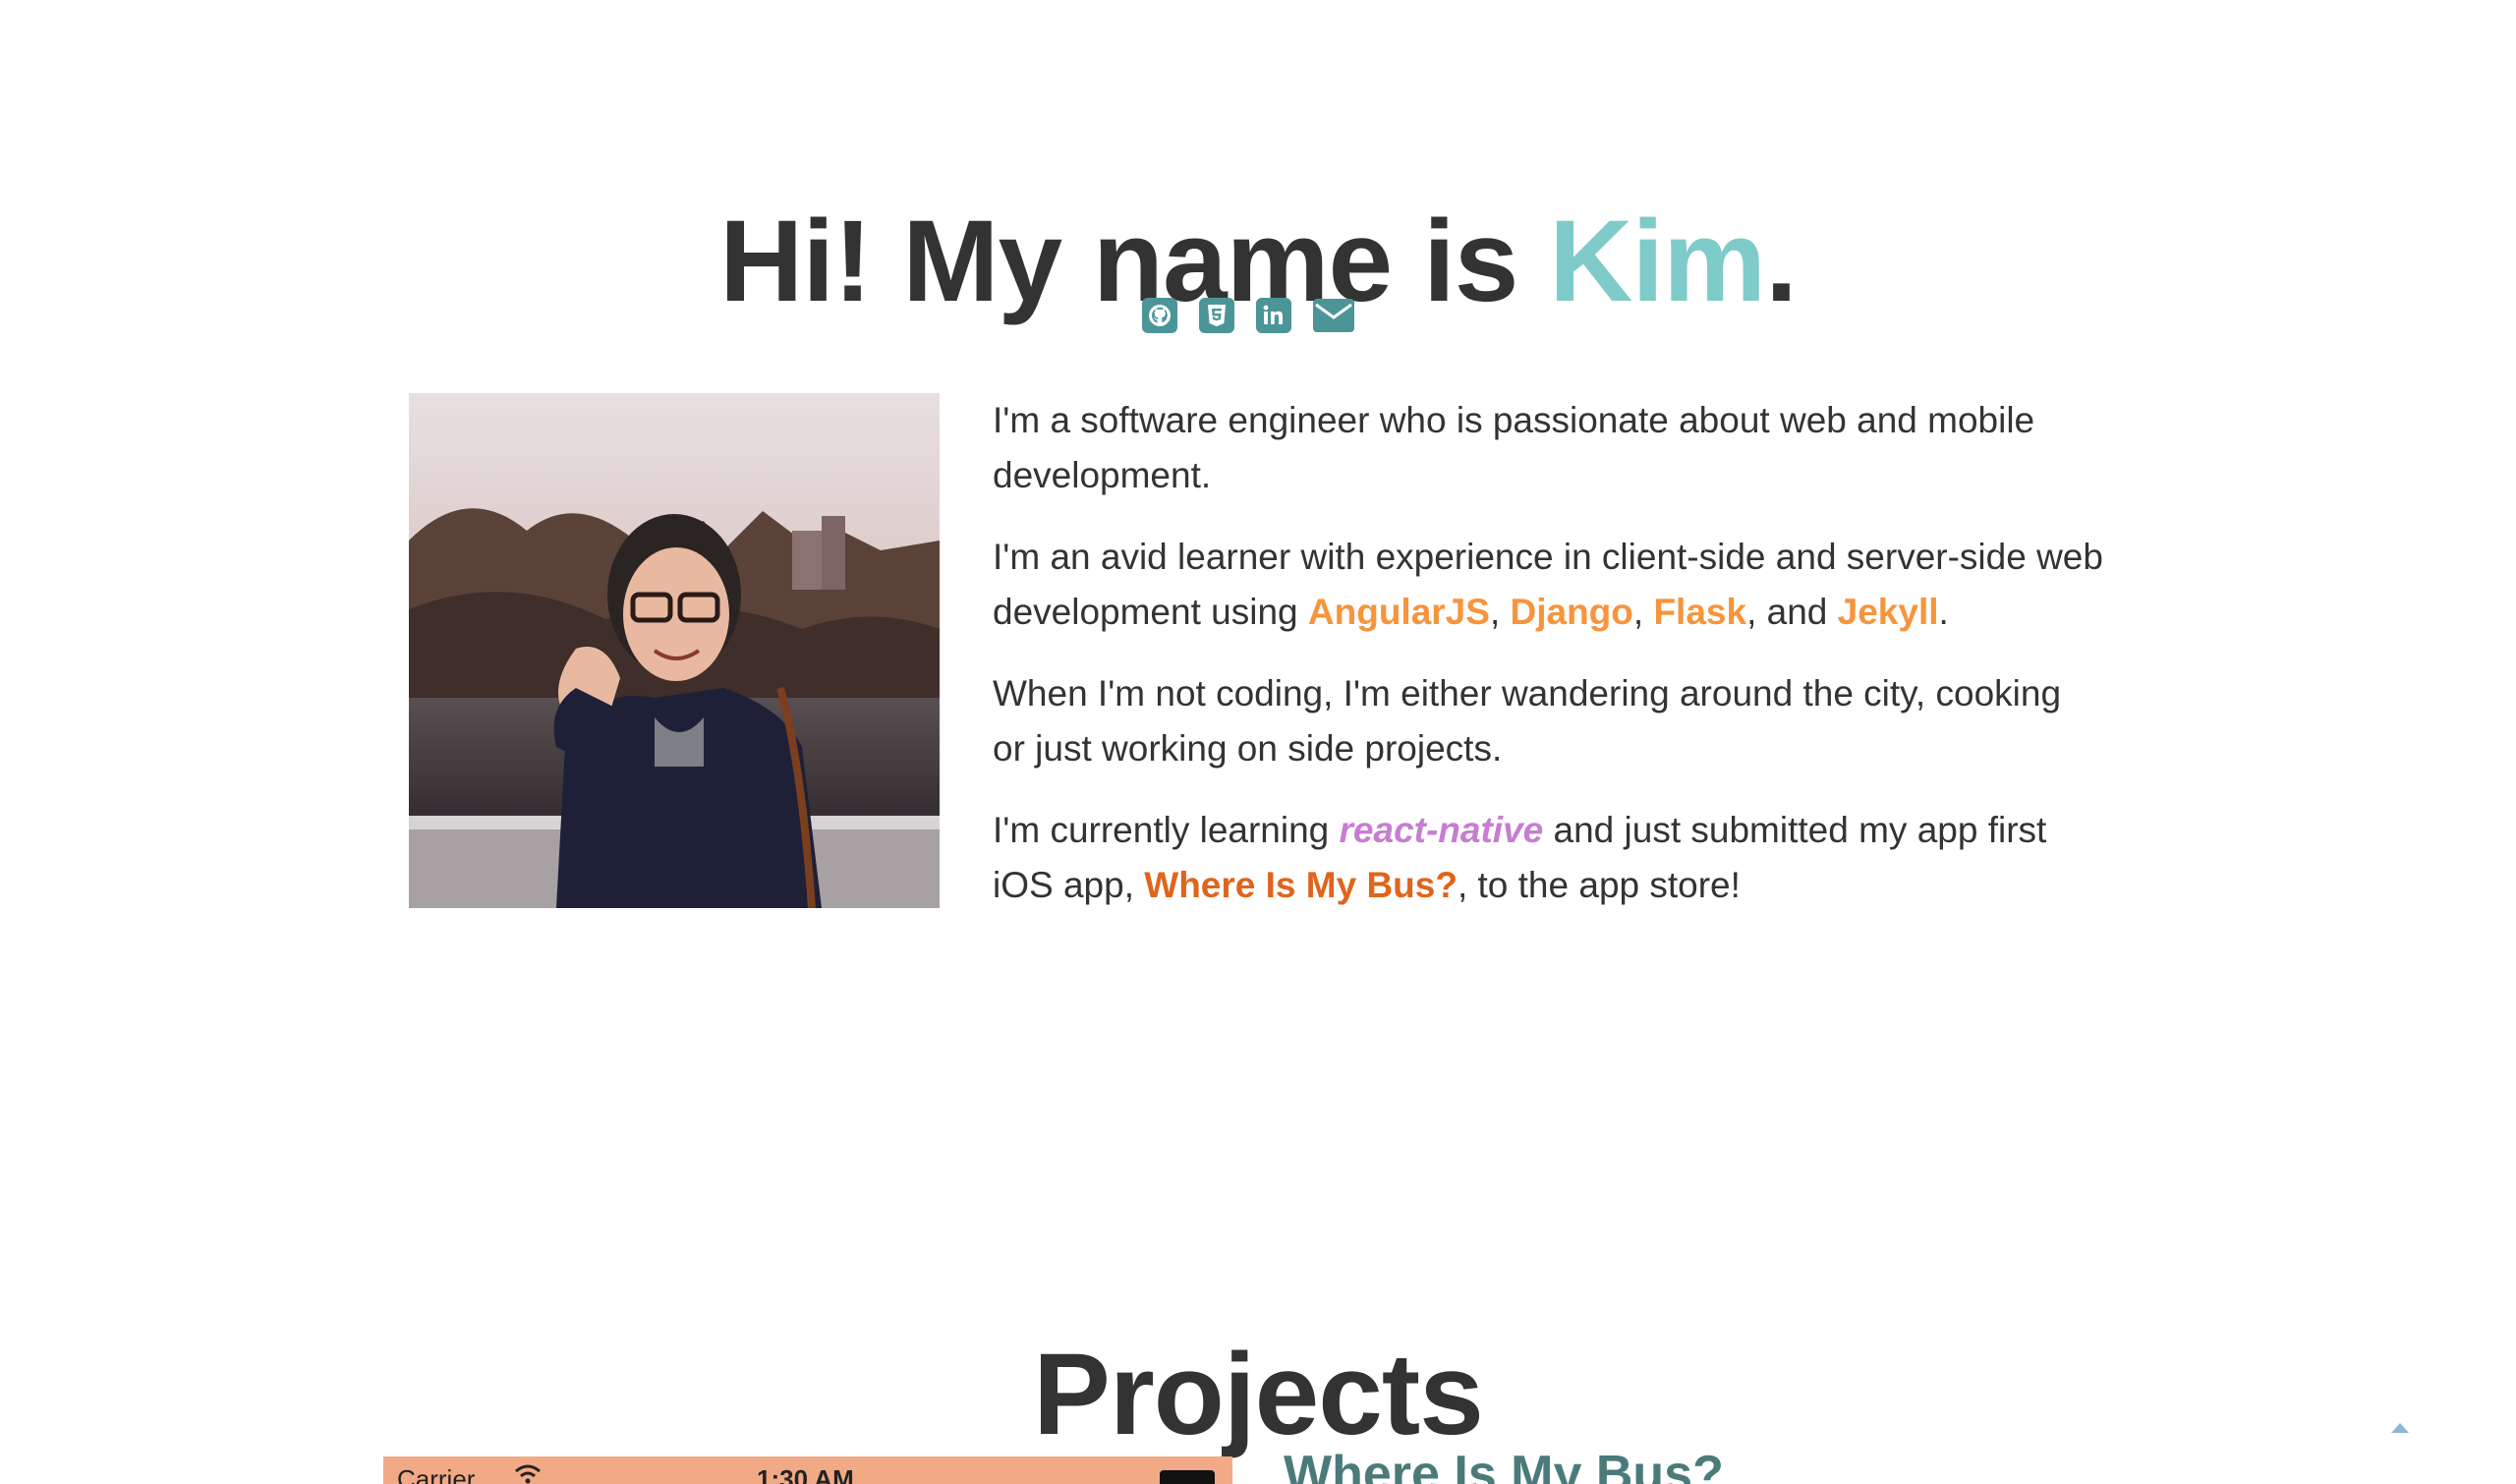 This screenshot has height=1484, width=2516. Describe the element at coordinates (2400, 1428) in the screenshot. I see `back-to-top-arrow-icon` at that location.